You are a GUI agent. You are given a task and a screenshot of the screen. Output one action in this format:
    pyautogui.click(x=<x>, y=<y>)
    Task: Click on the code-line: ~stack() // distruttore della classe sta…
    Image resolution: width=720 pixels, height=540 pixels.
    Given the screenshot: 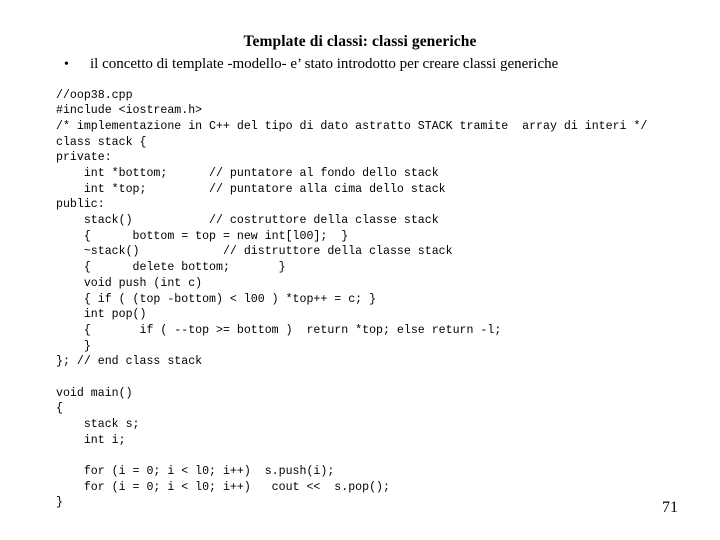 What is the action you would take?
    pyautogui.click(x=254, y=252)
    